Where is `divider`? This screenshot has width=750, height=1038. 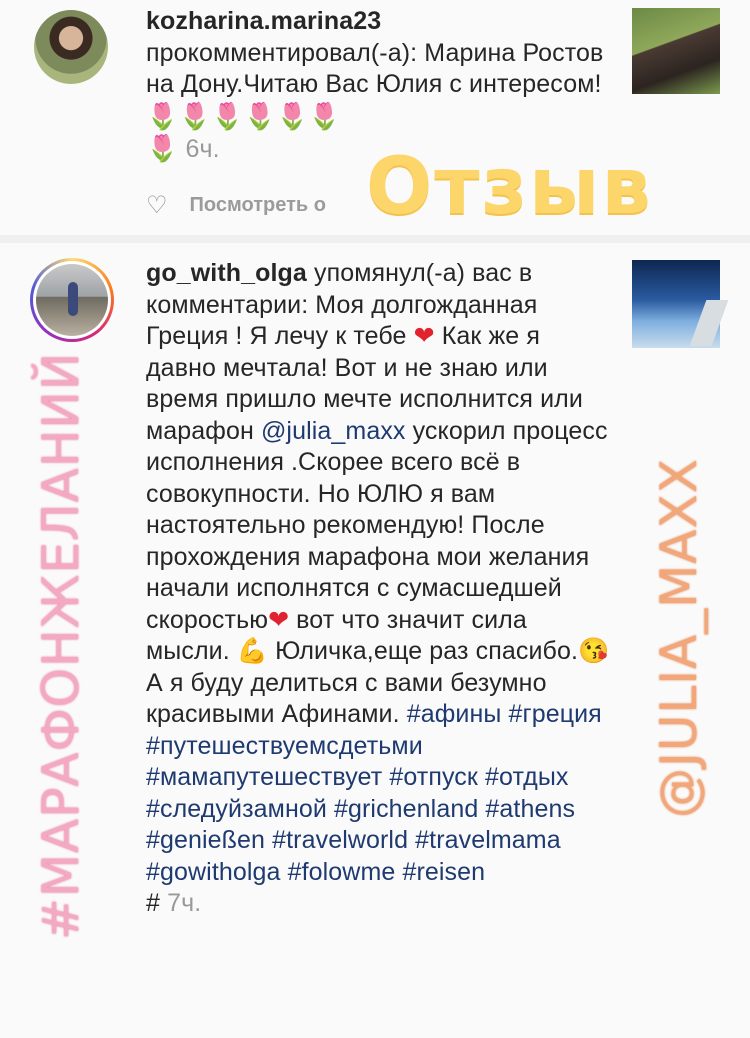
divider is located at coordinates (375, 239).